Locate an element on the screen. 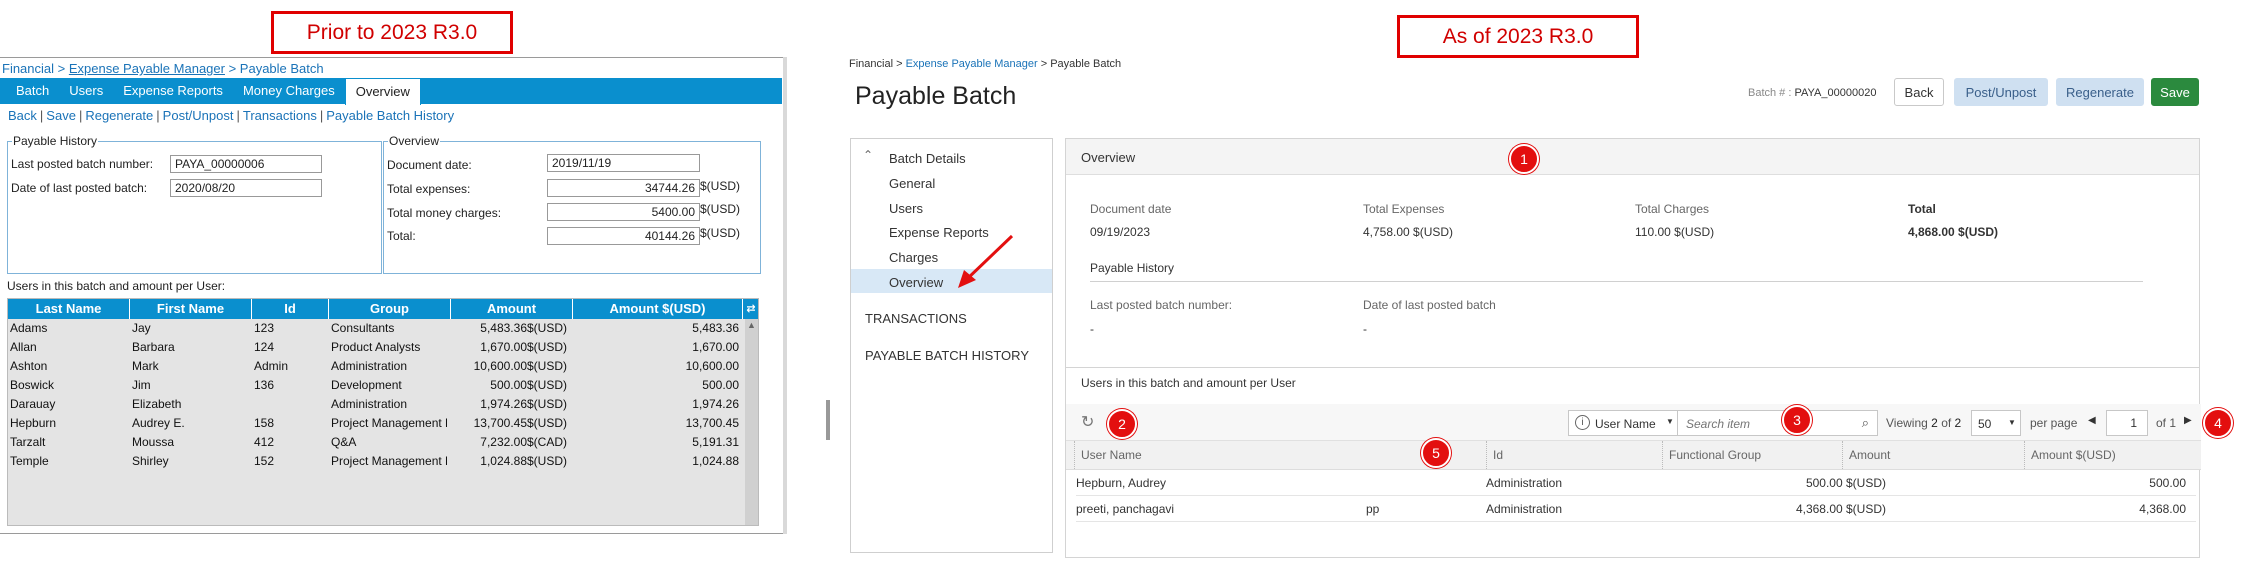 The height and width of the screenshot is (568, 2247). table-cell: Audrey E. is located at coordinates (158, 423).